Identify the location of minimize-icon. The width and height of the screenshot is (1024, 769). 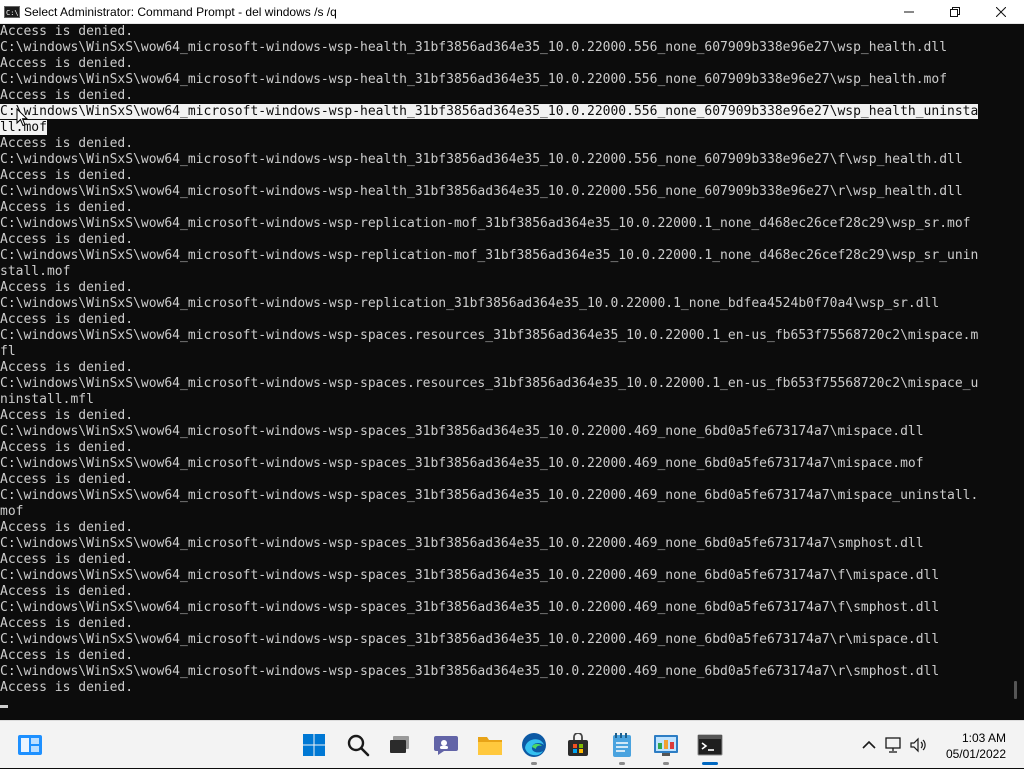
(909, 11).